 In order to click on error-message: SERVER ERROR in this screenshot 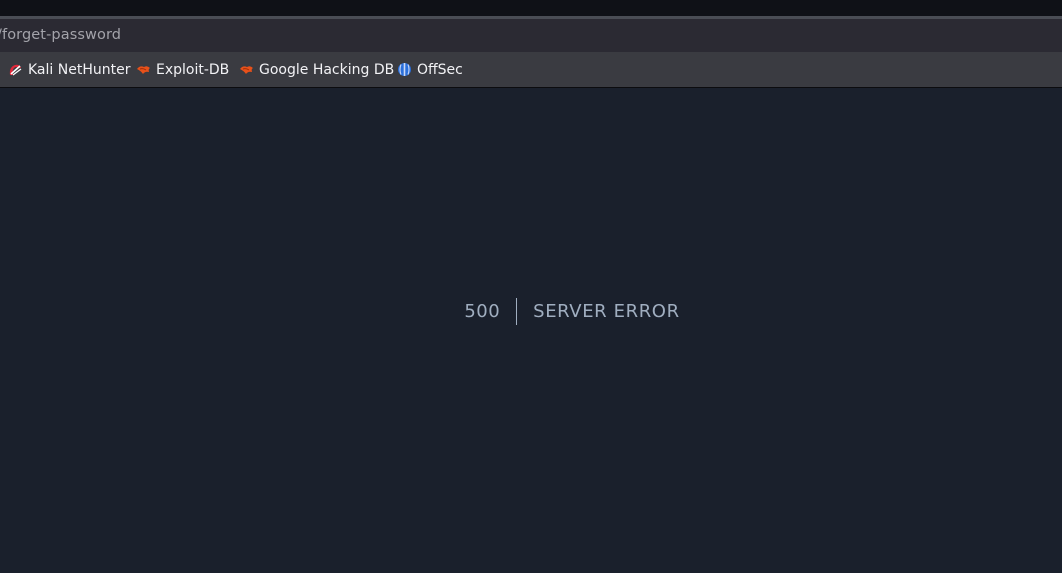, I will do `click(606, 311)`.